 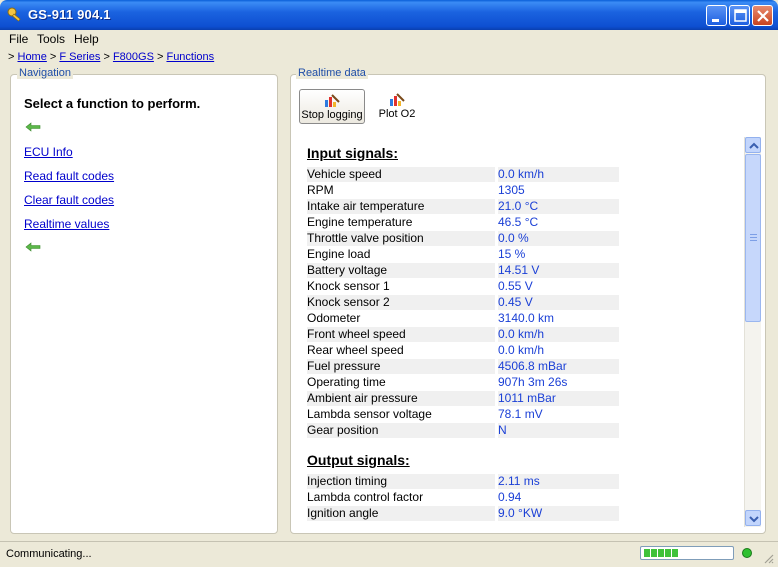 I want to click on input-signal-row: RPM 1305, so click(x=463, y=190).